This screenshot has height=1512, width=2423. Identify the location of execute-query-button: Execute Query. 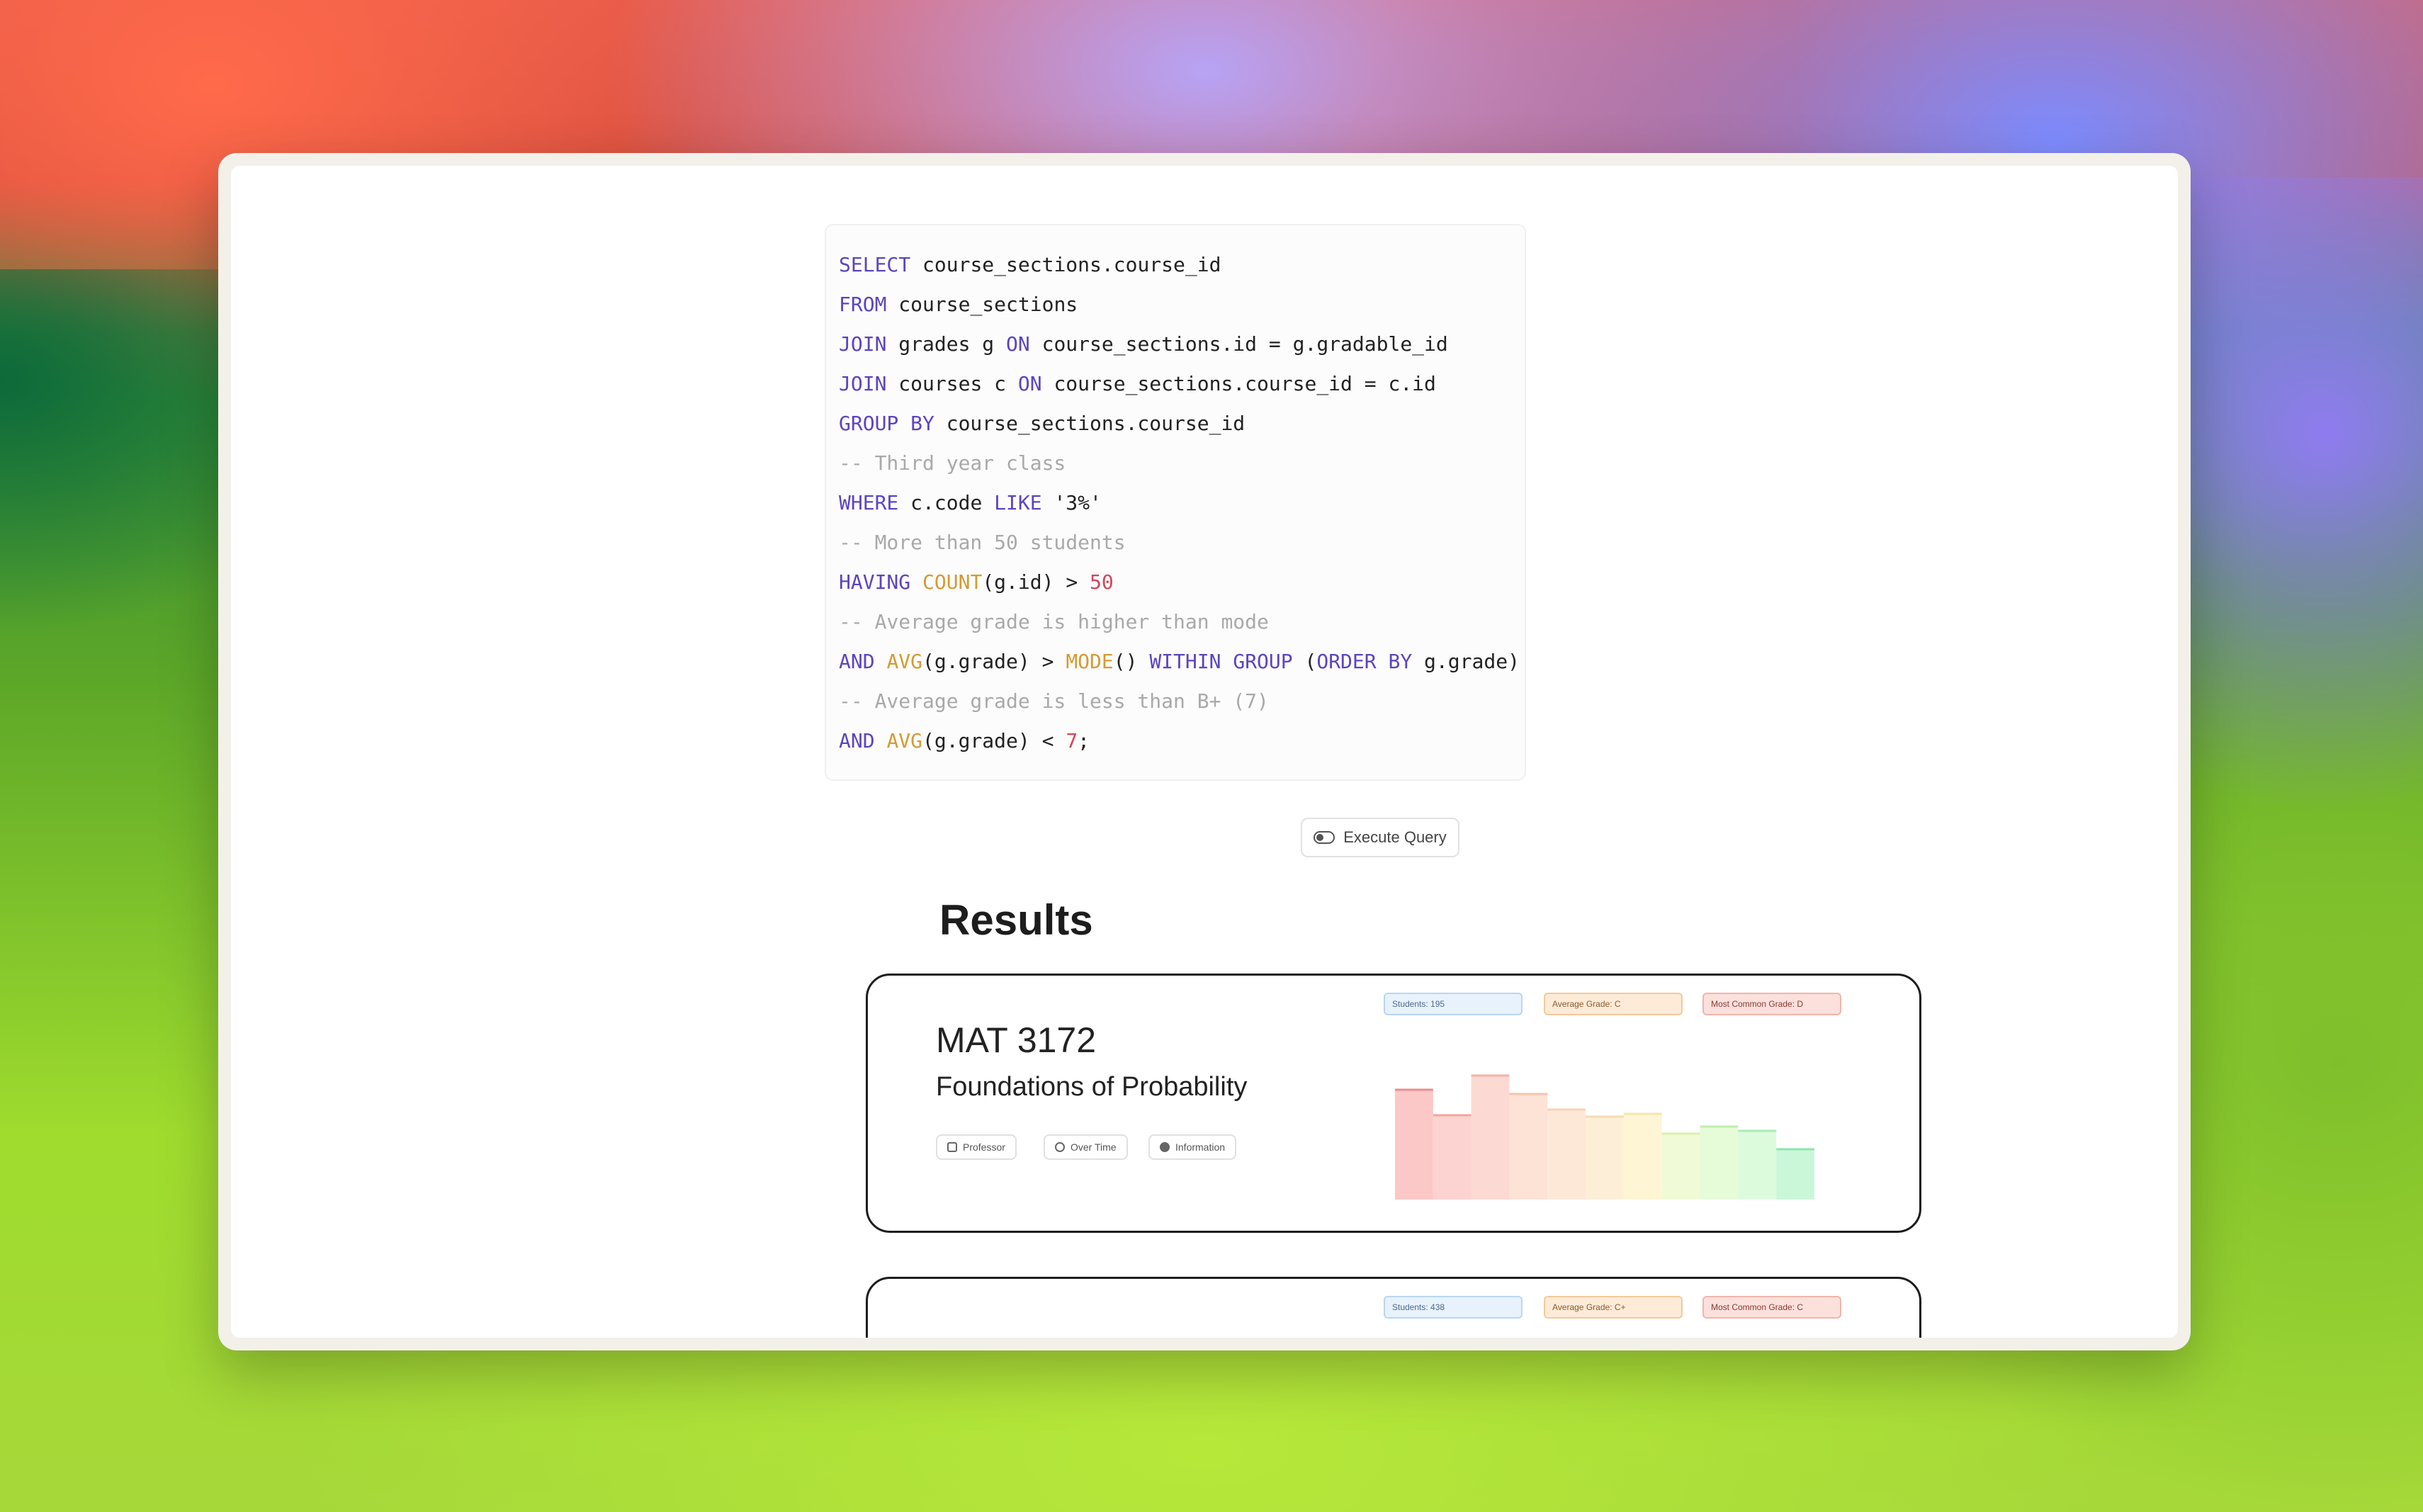
(1380, 837).